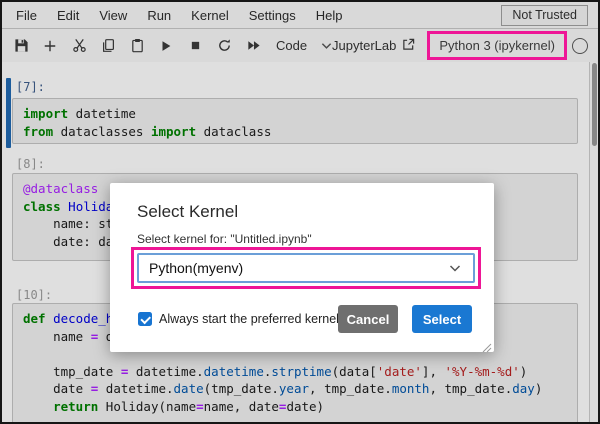  I want to click on select-button: Select, so click(442, 319).